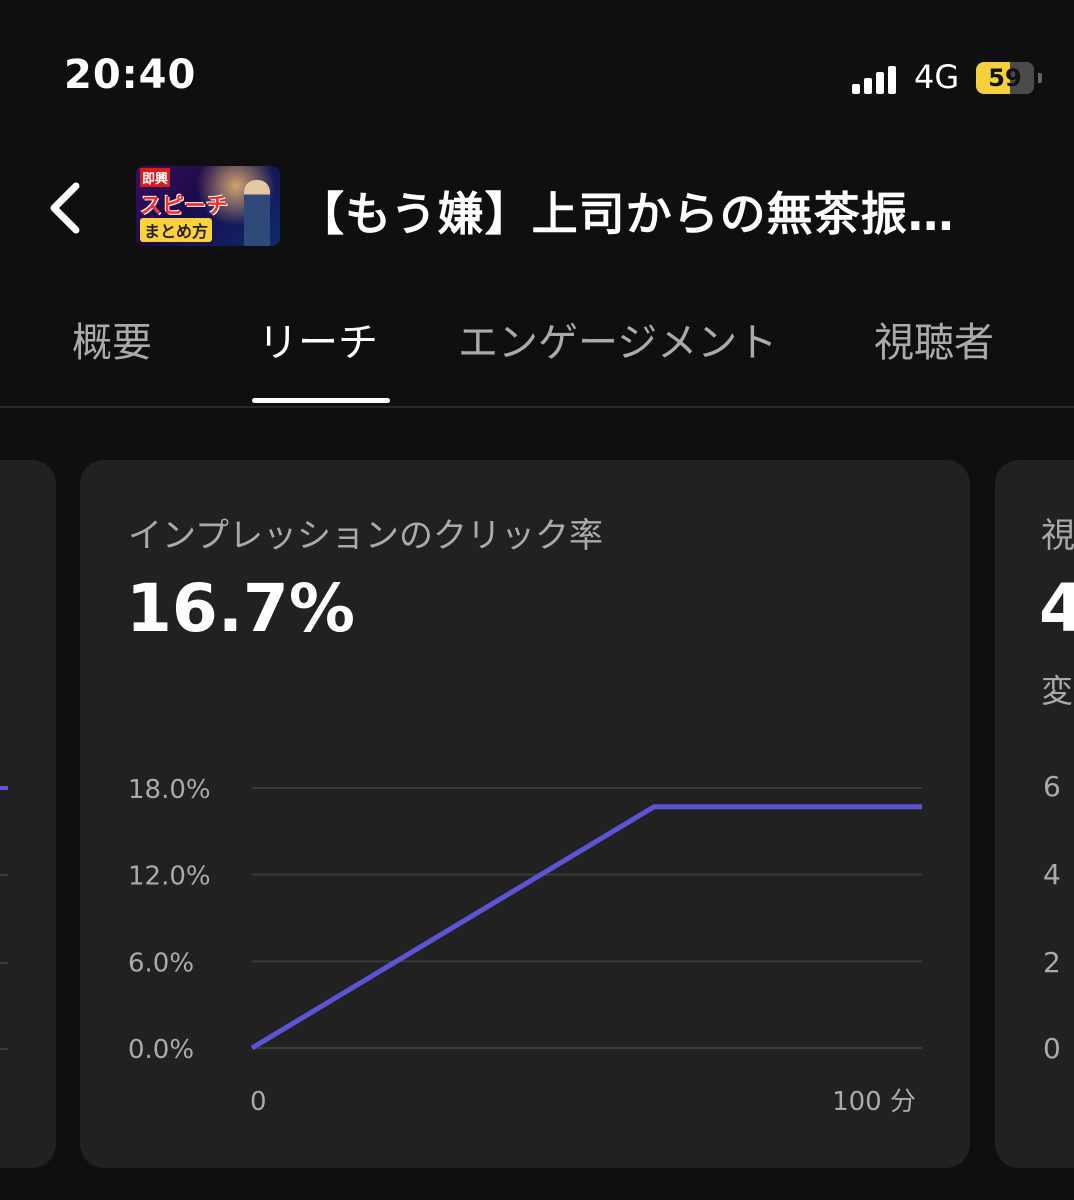 The image size is (1074, 1200). Describe the element at coordinates (586, 927) in the screenshot. I see `series-line` at that location.